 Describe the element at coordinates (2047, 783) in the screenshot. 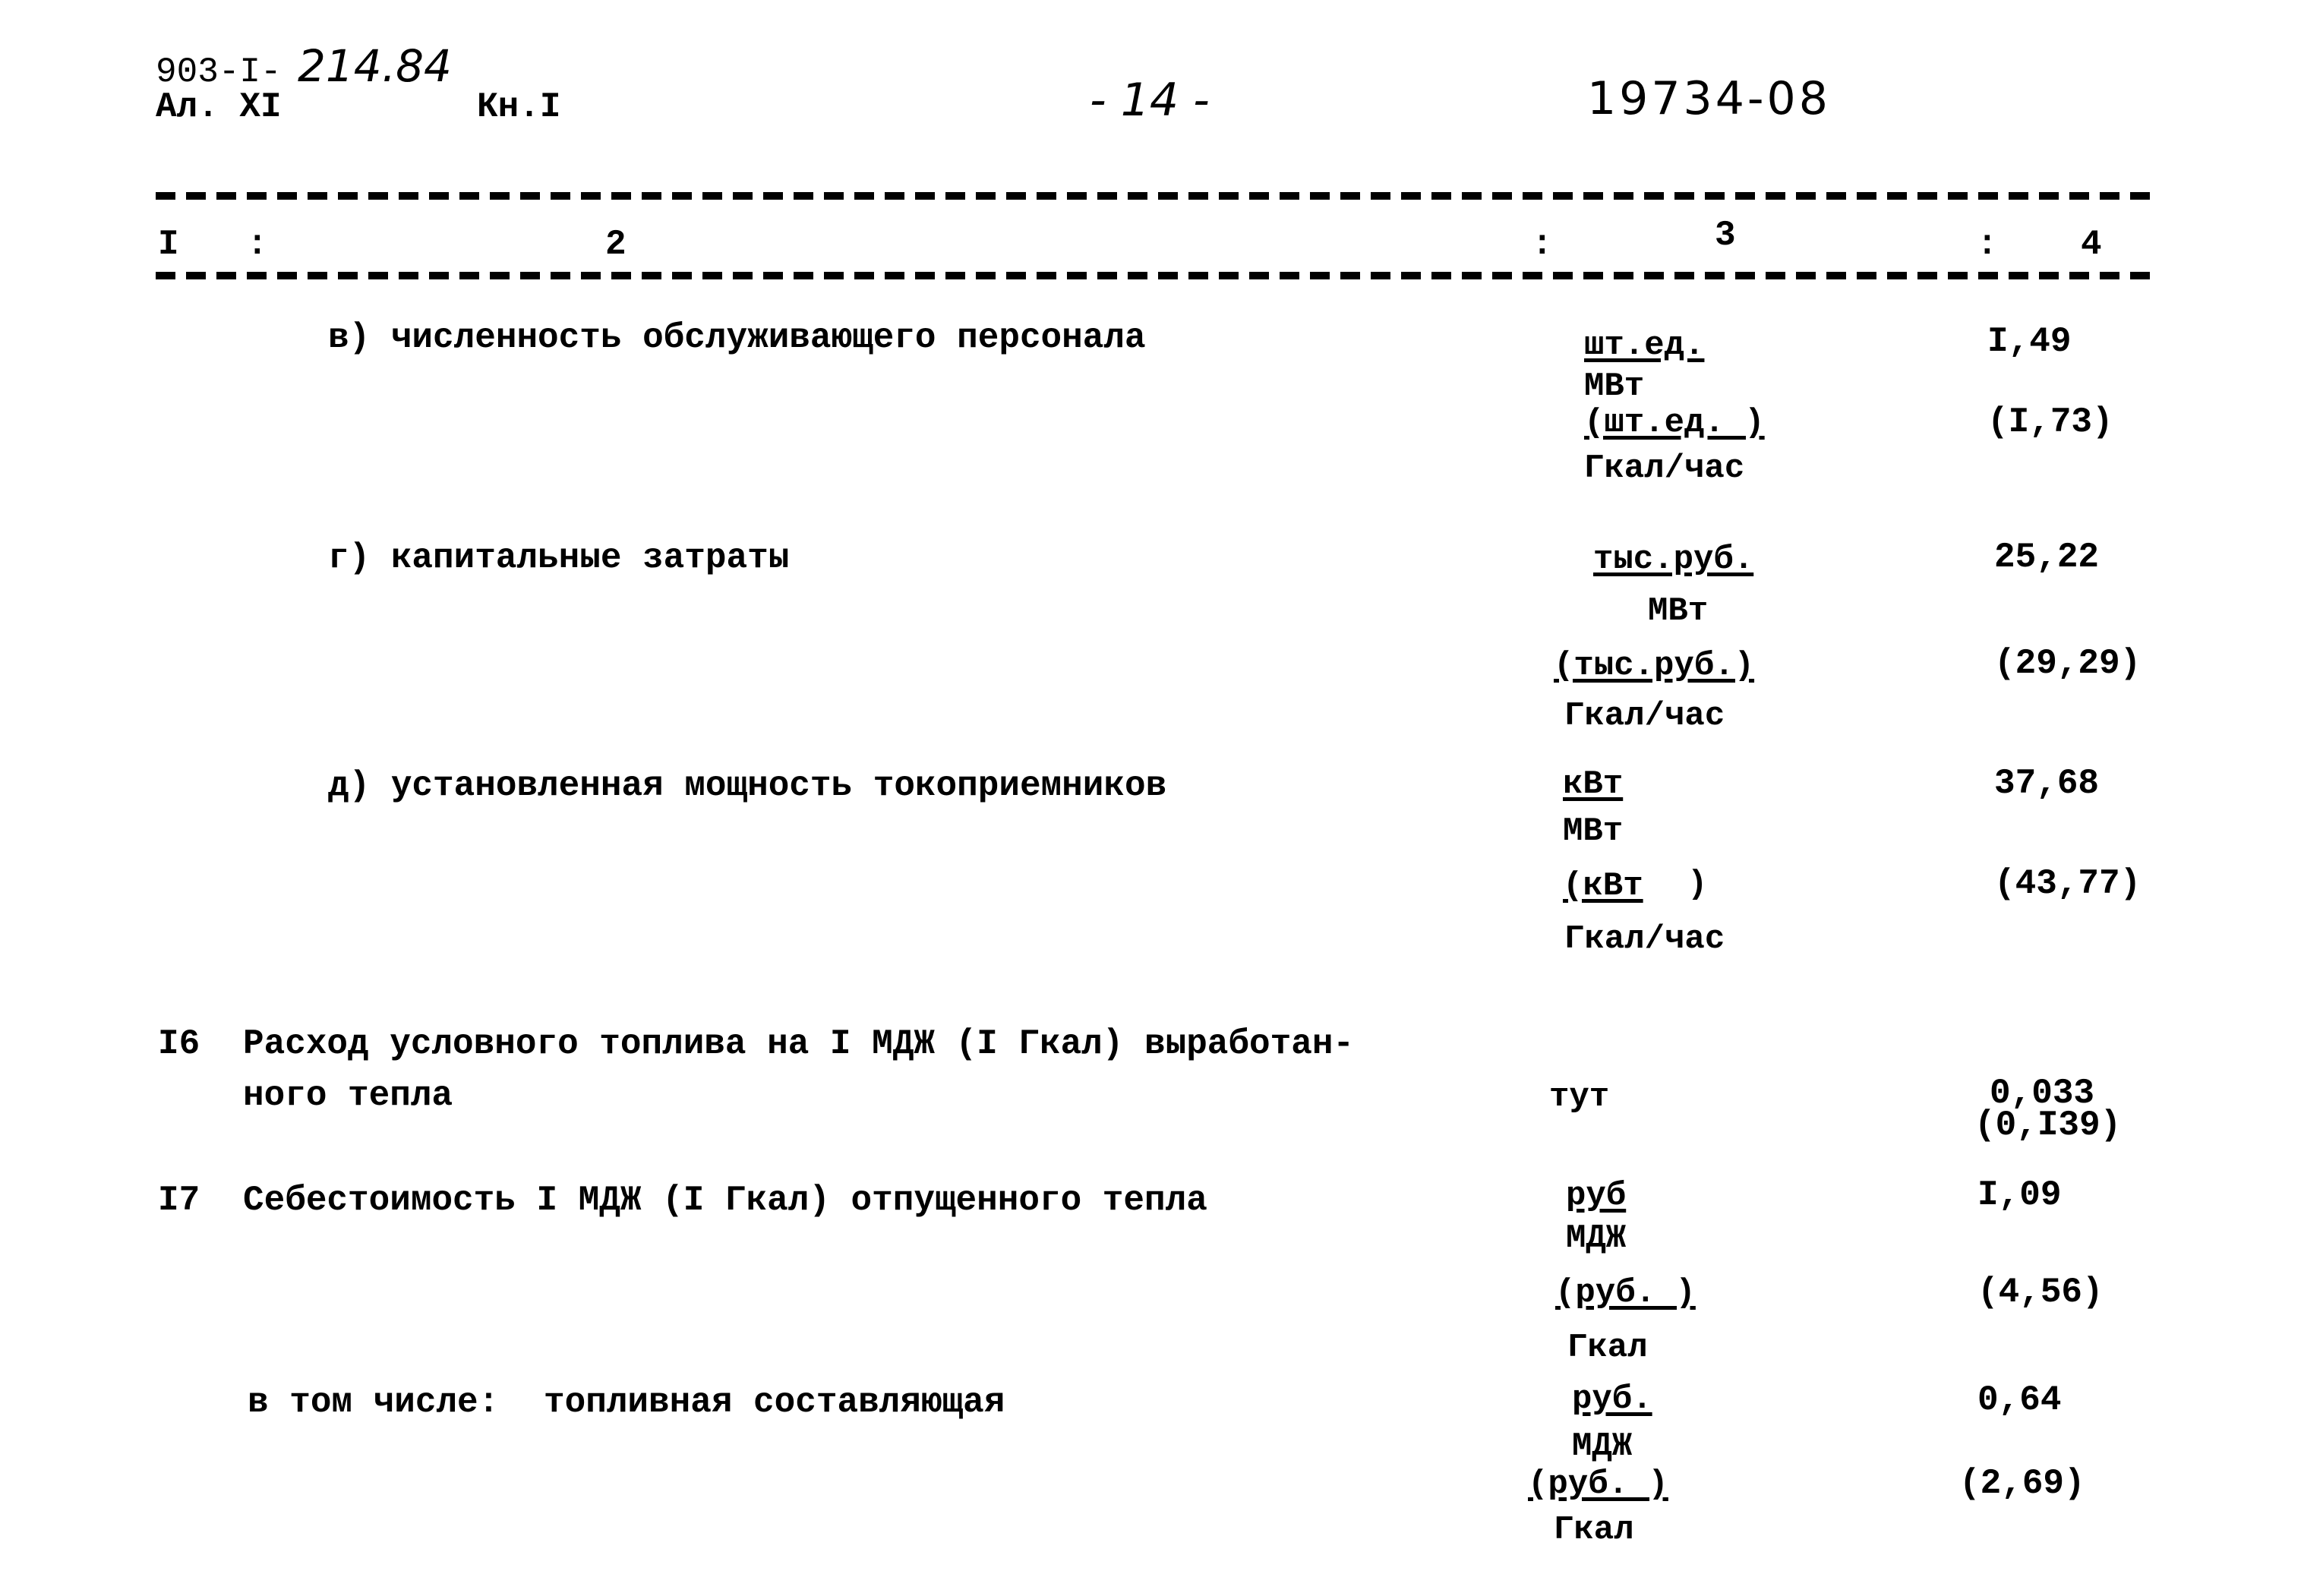

I see `value: 37,68` at that location.